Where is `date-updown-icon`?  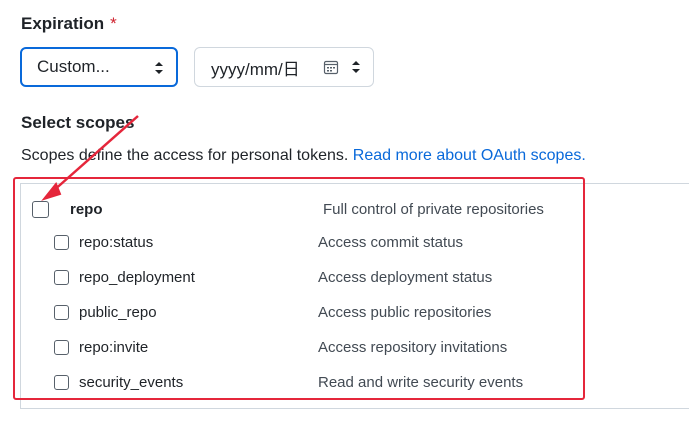
date-updown-icon is located at coordinates (356, 67).